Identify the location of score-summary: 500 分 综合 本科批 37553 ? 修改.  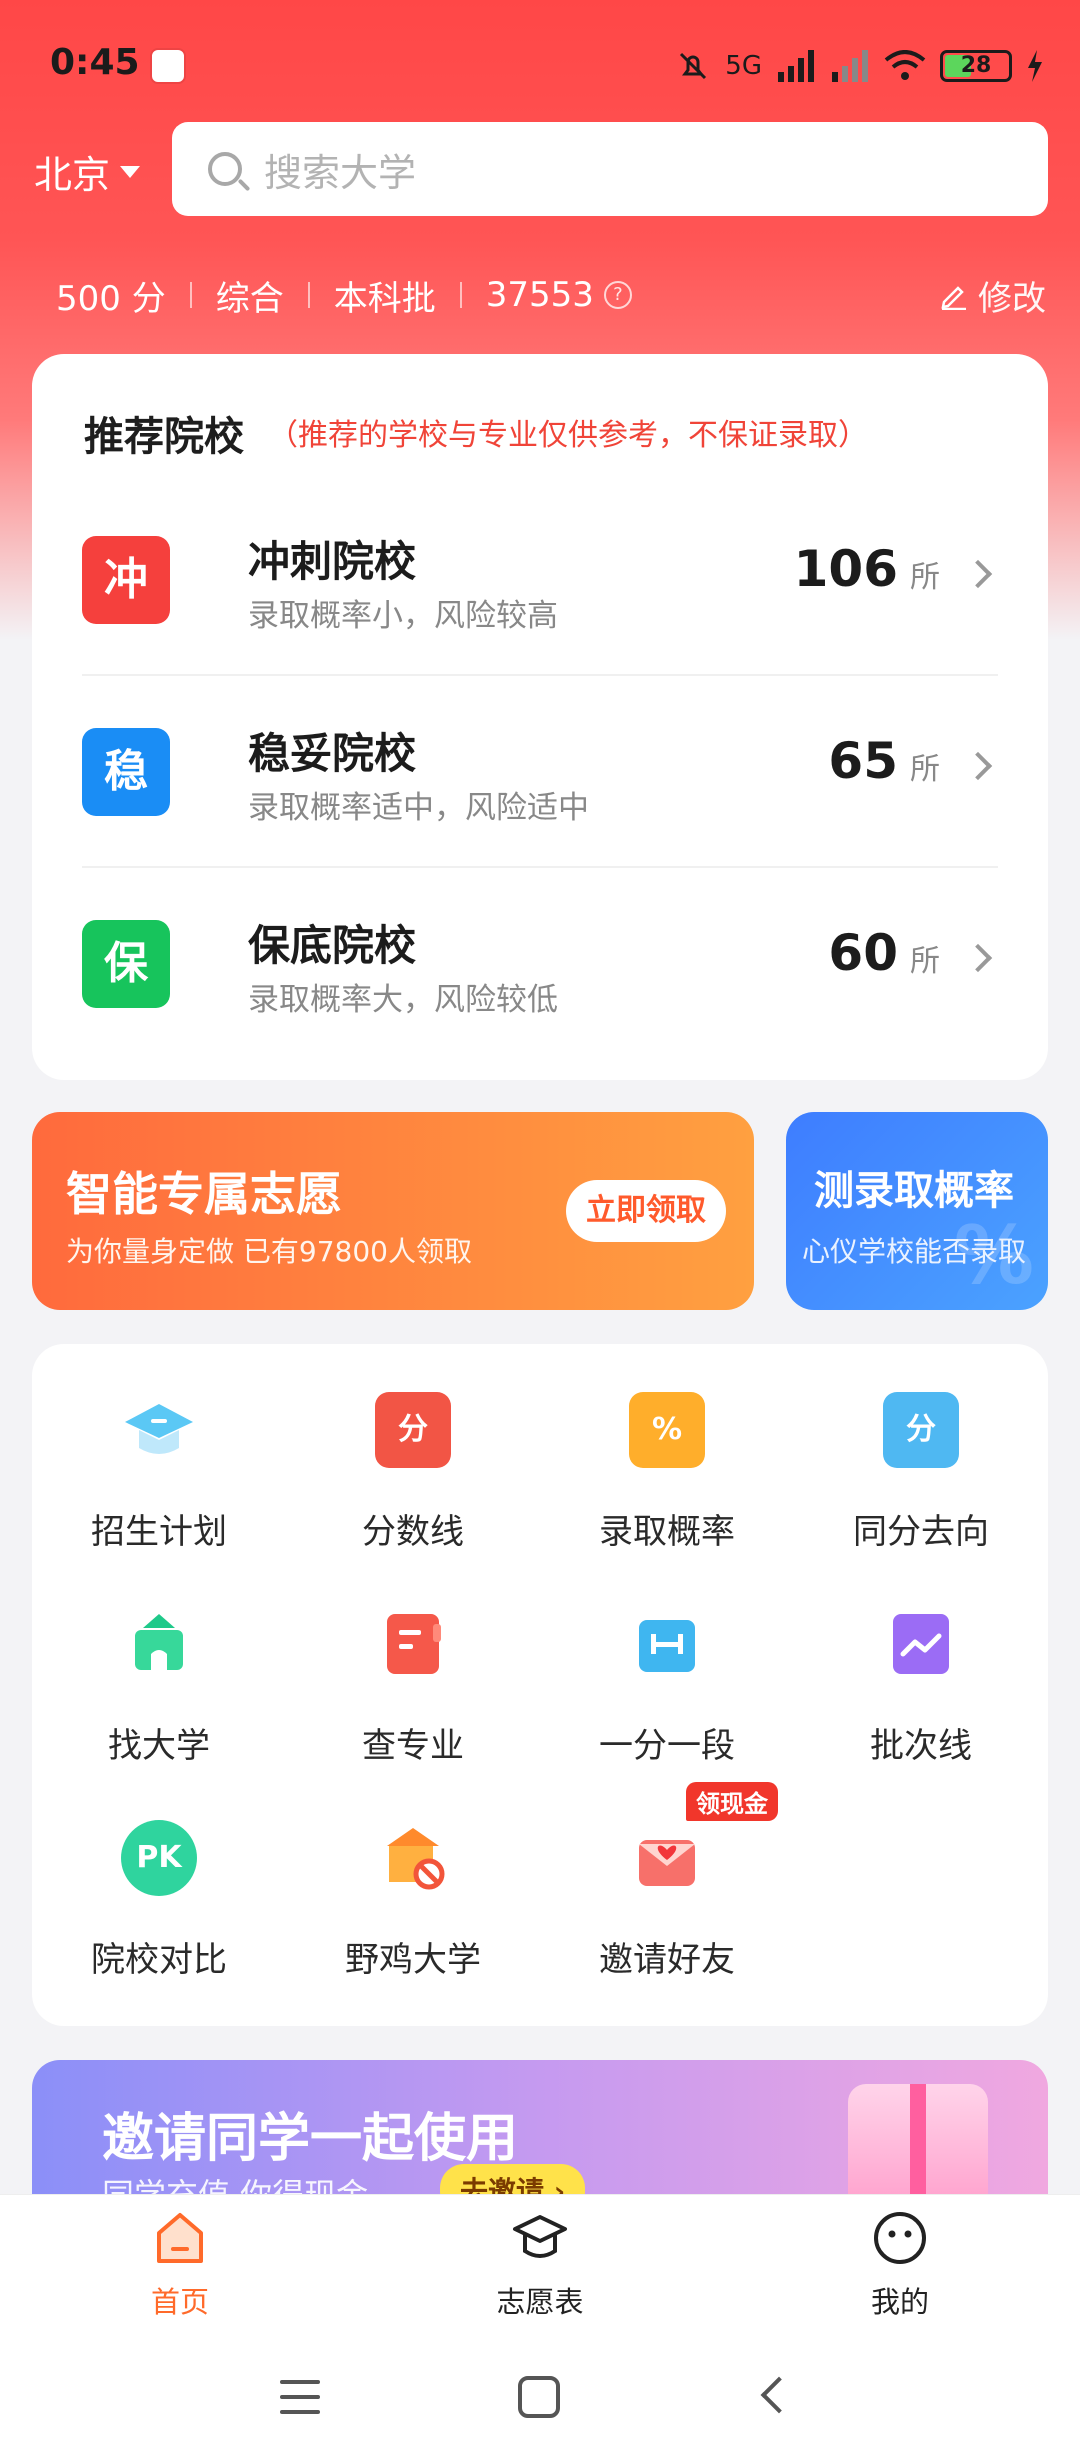
(551, 295).